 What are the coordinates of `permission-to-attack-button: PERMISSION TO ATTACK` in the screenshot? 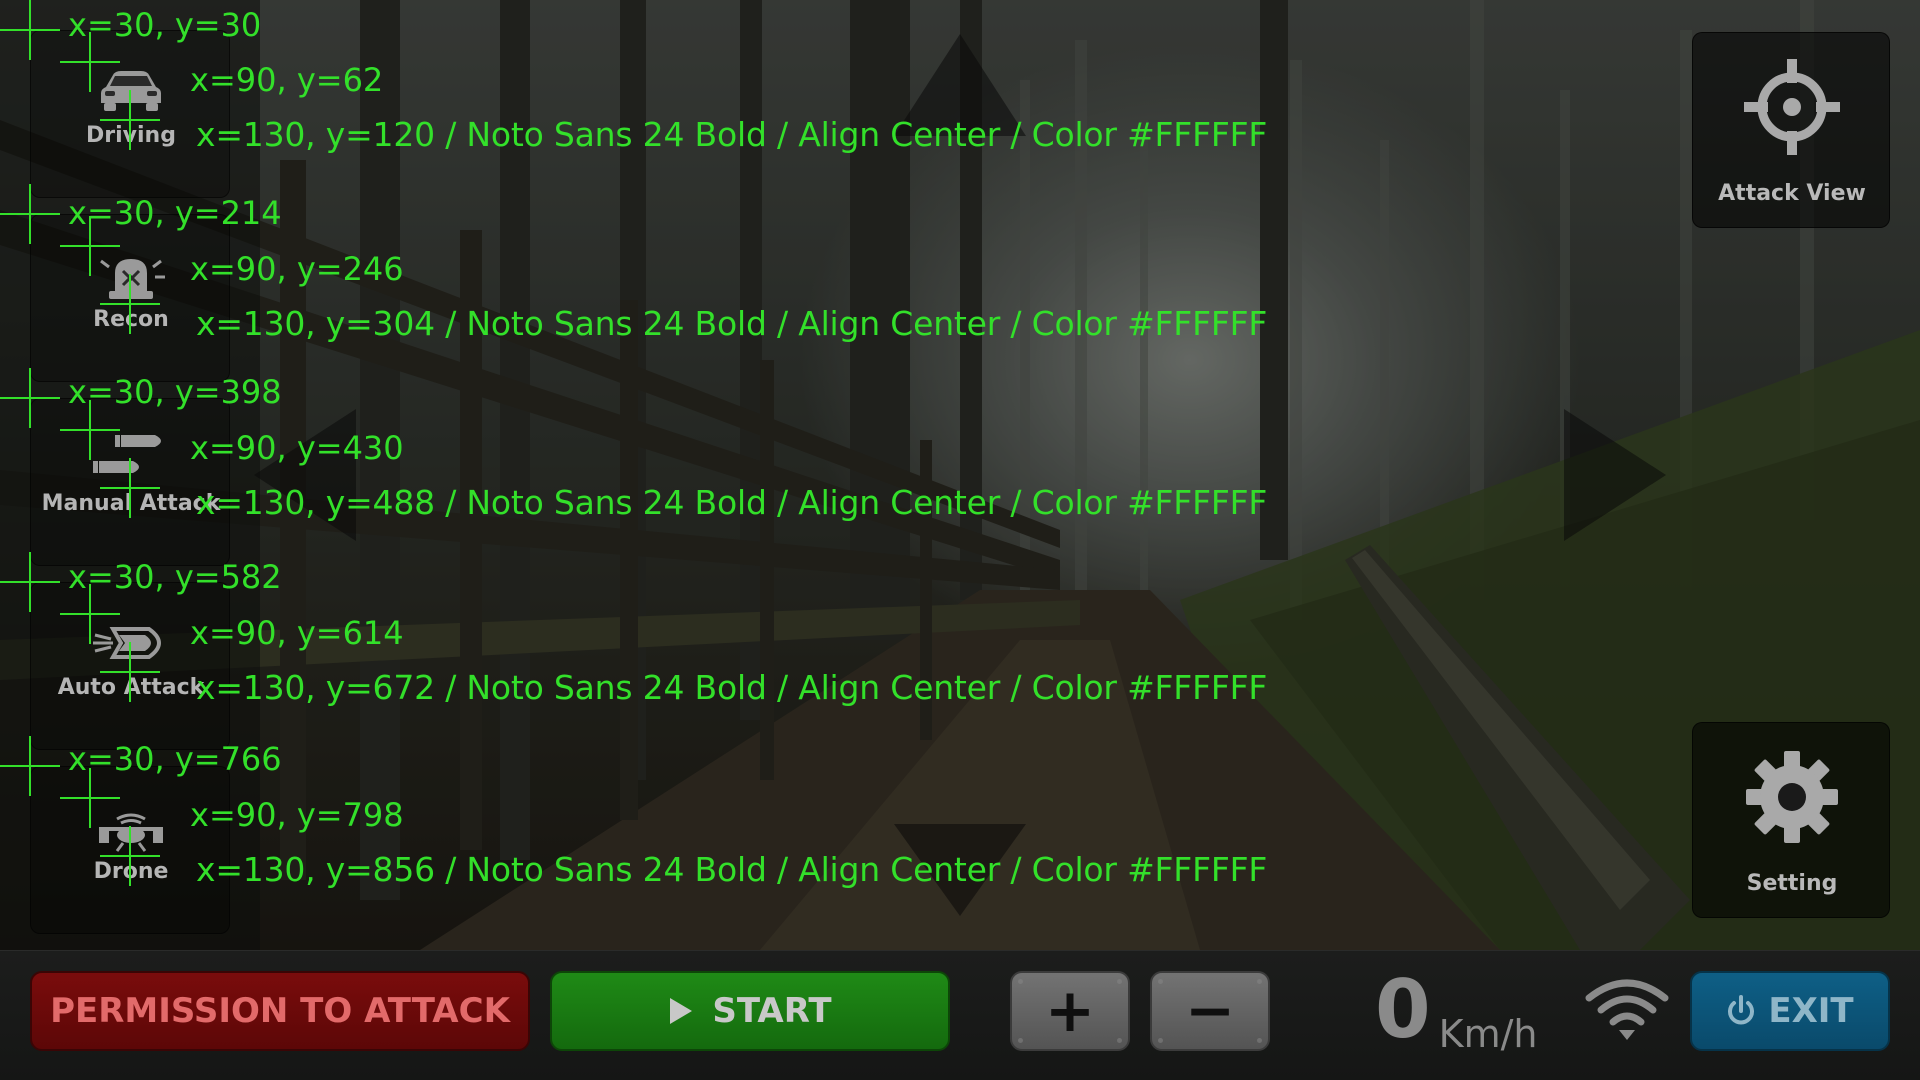 It's located at (280, 1011).